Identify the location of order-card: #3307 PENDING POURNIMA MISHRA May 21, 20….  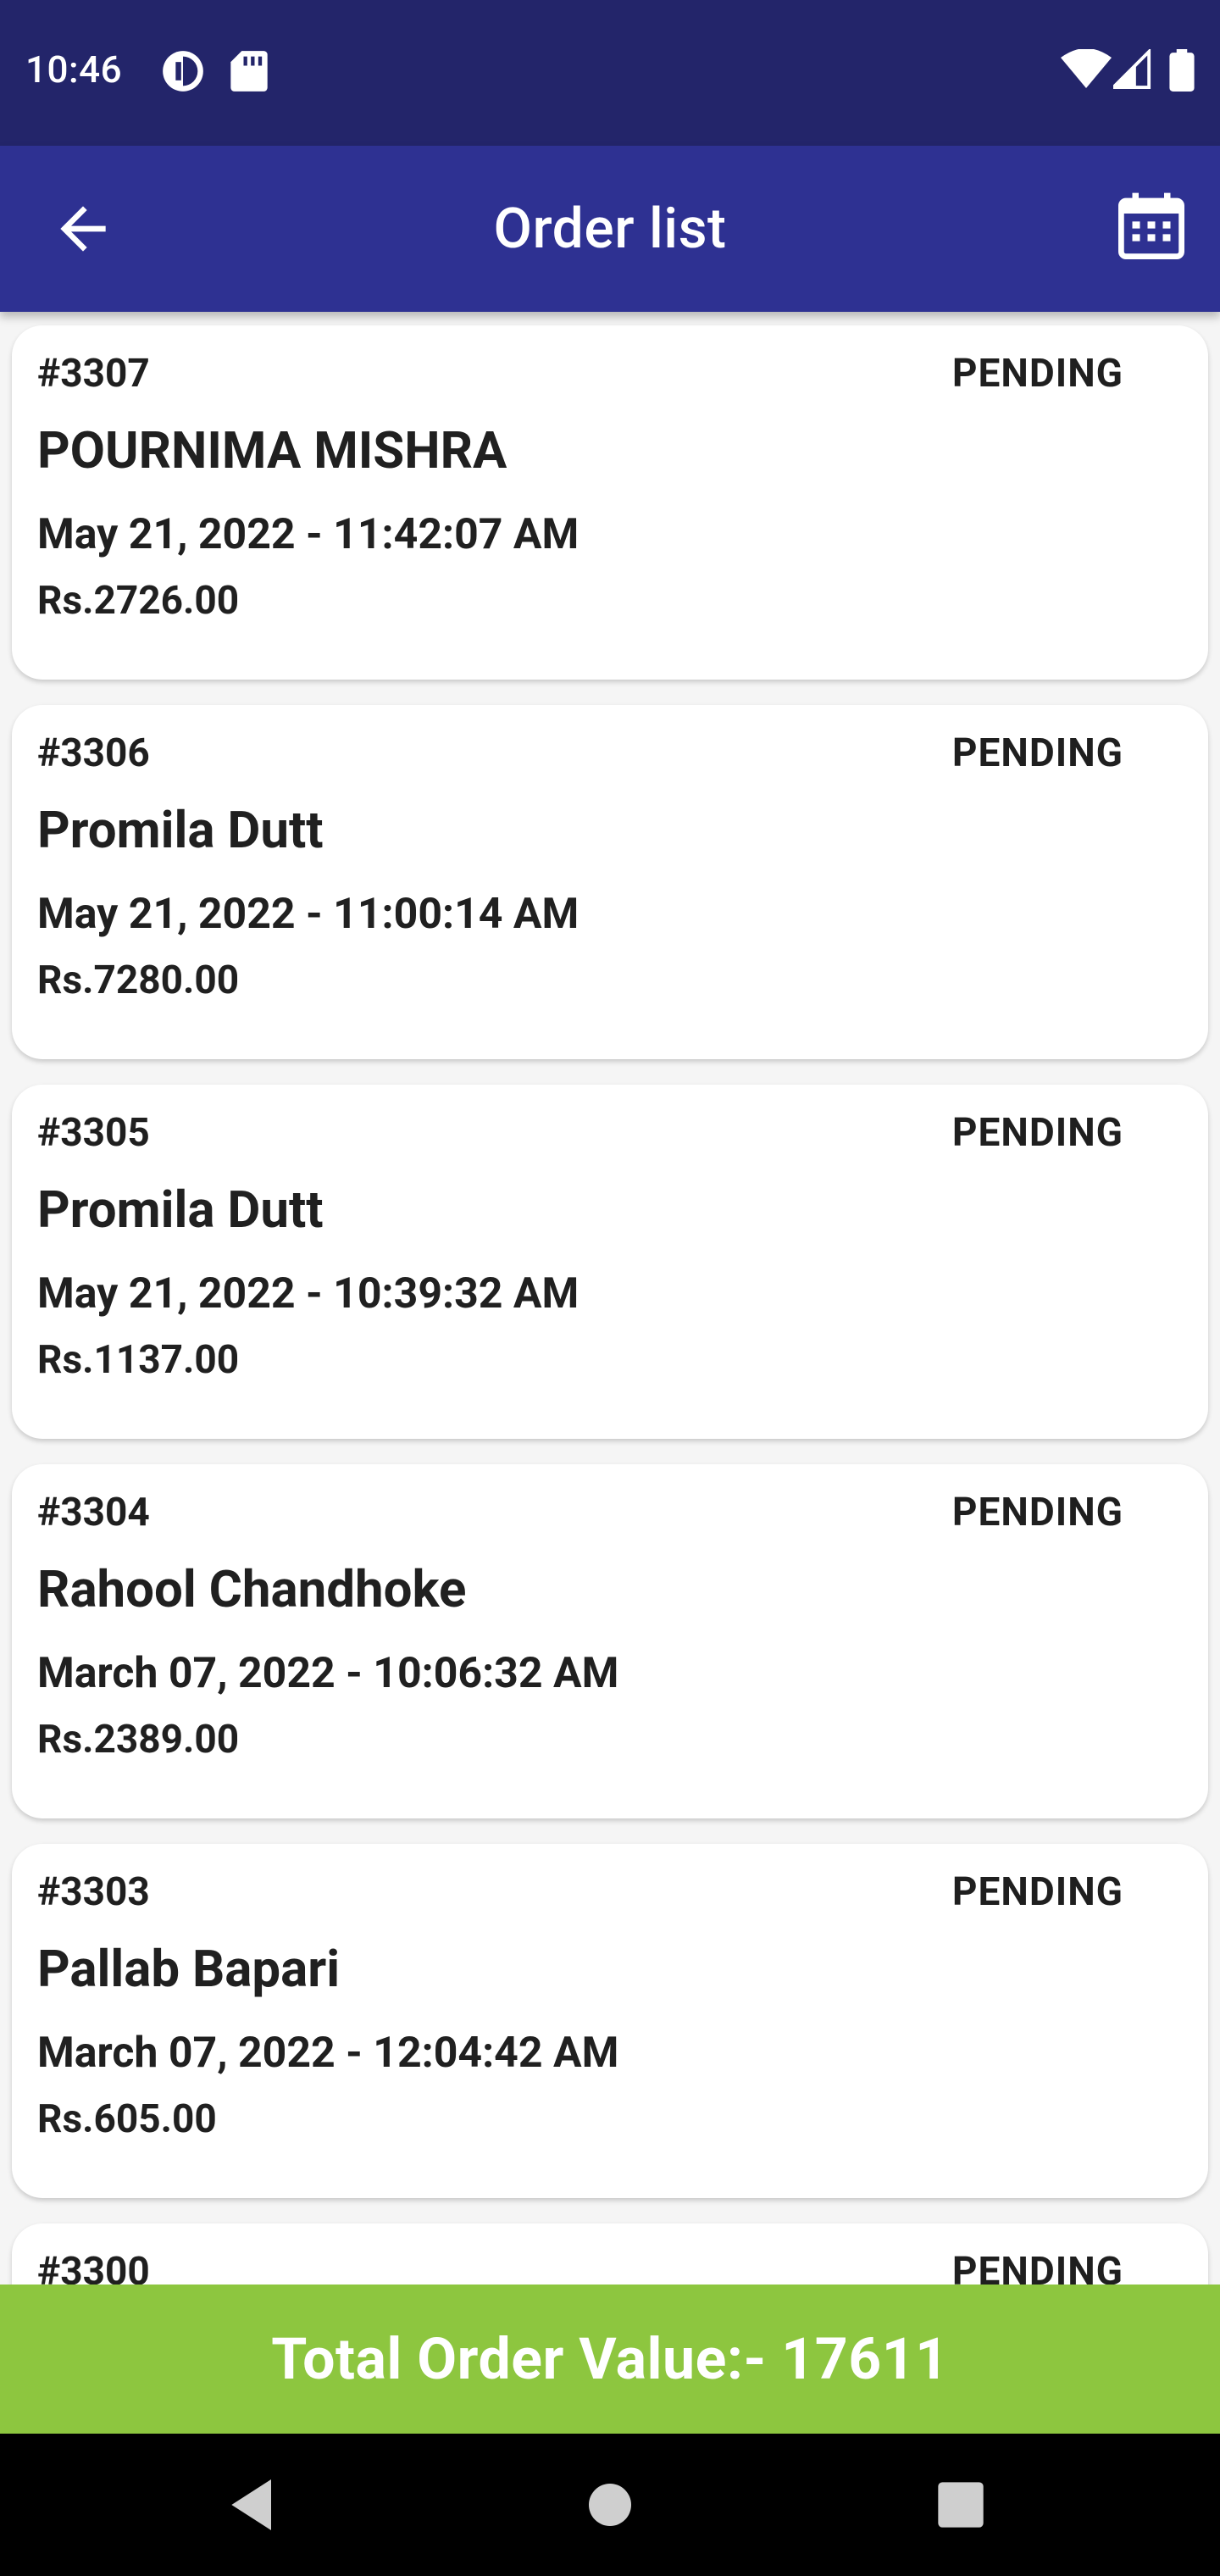
(610, 502).